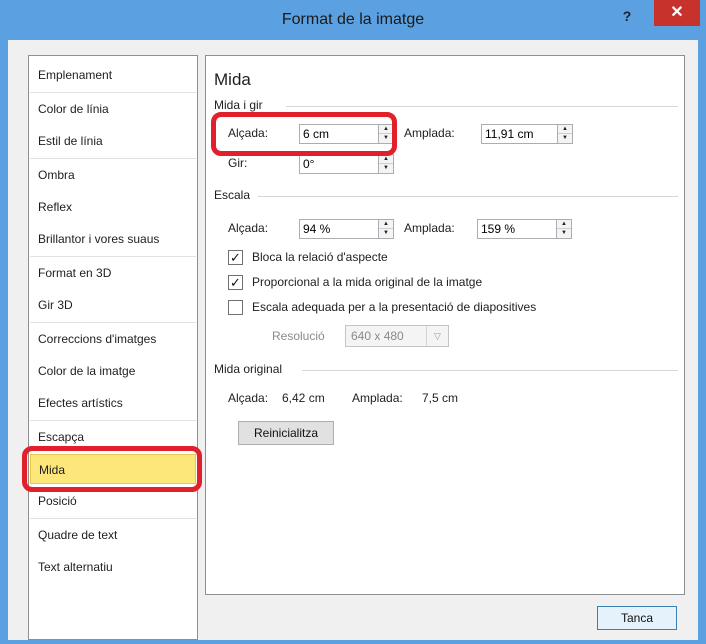  I want to click on close-window-button: ✕, so click(677, 13).